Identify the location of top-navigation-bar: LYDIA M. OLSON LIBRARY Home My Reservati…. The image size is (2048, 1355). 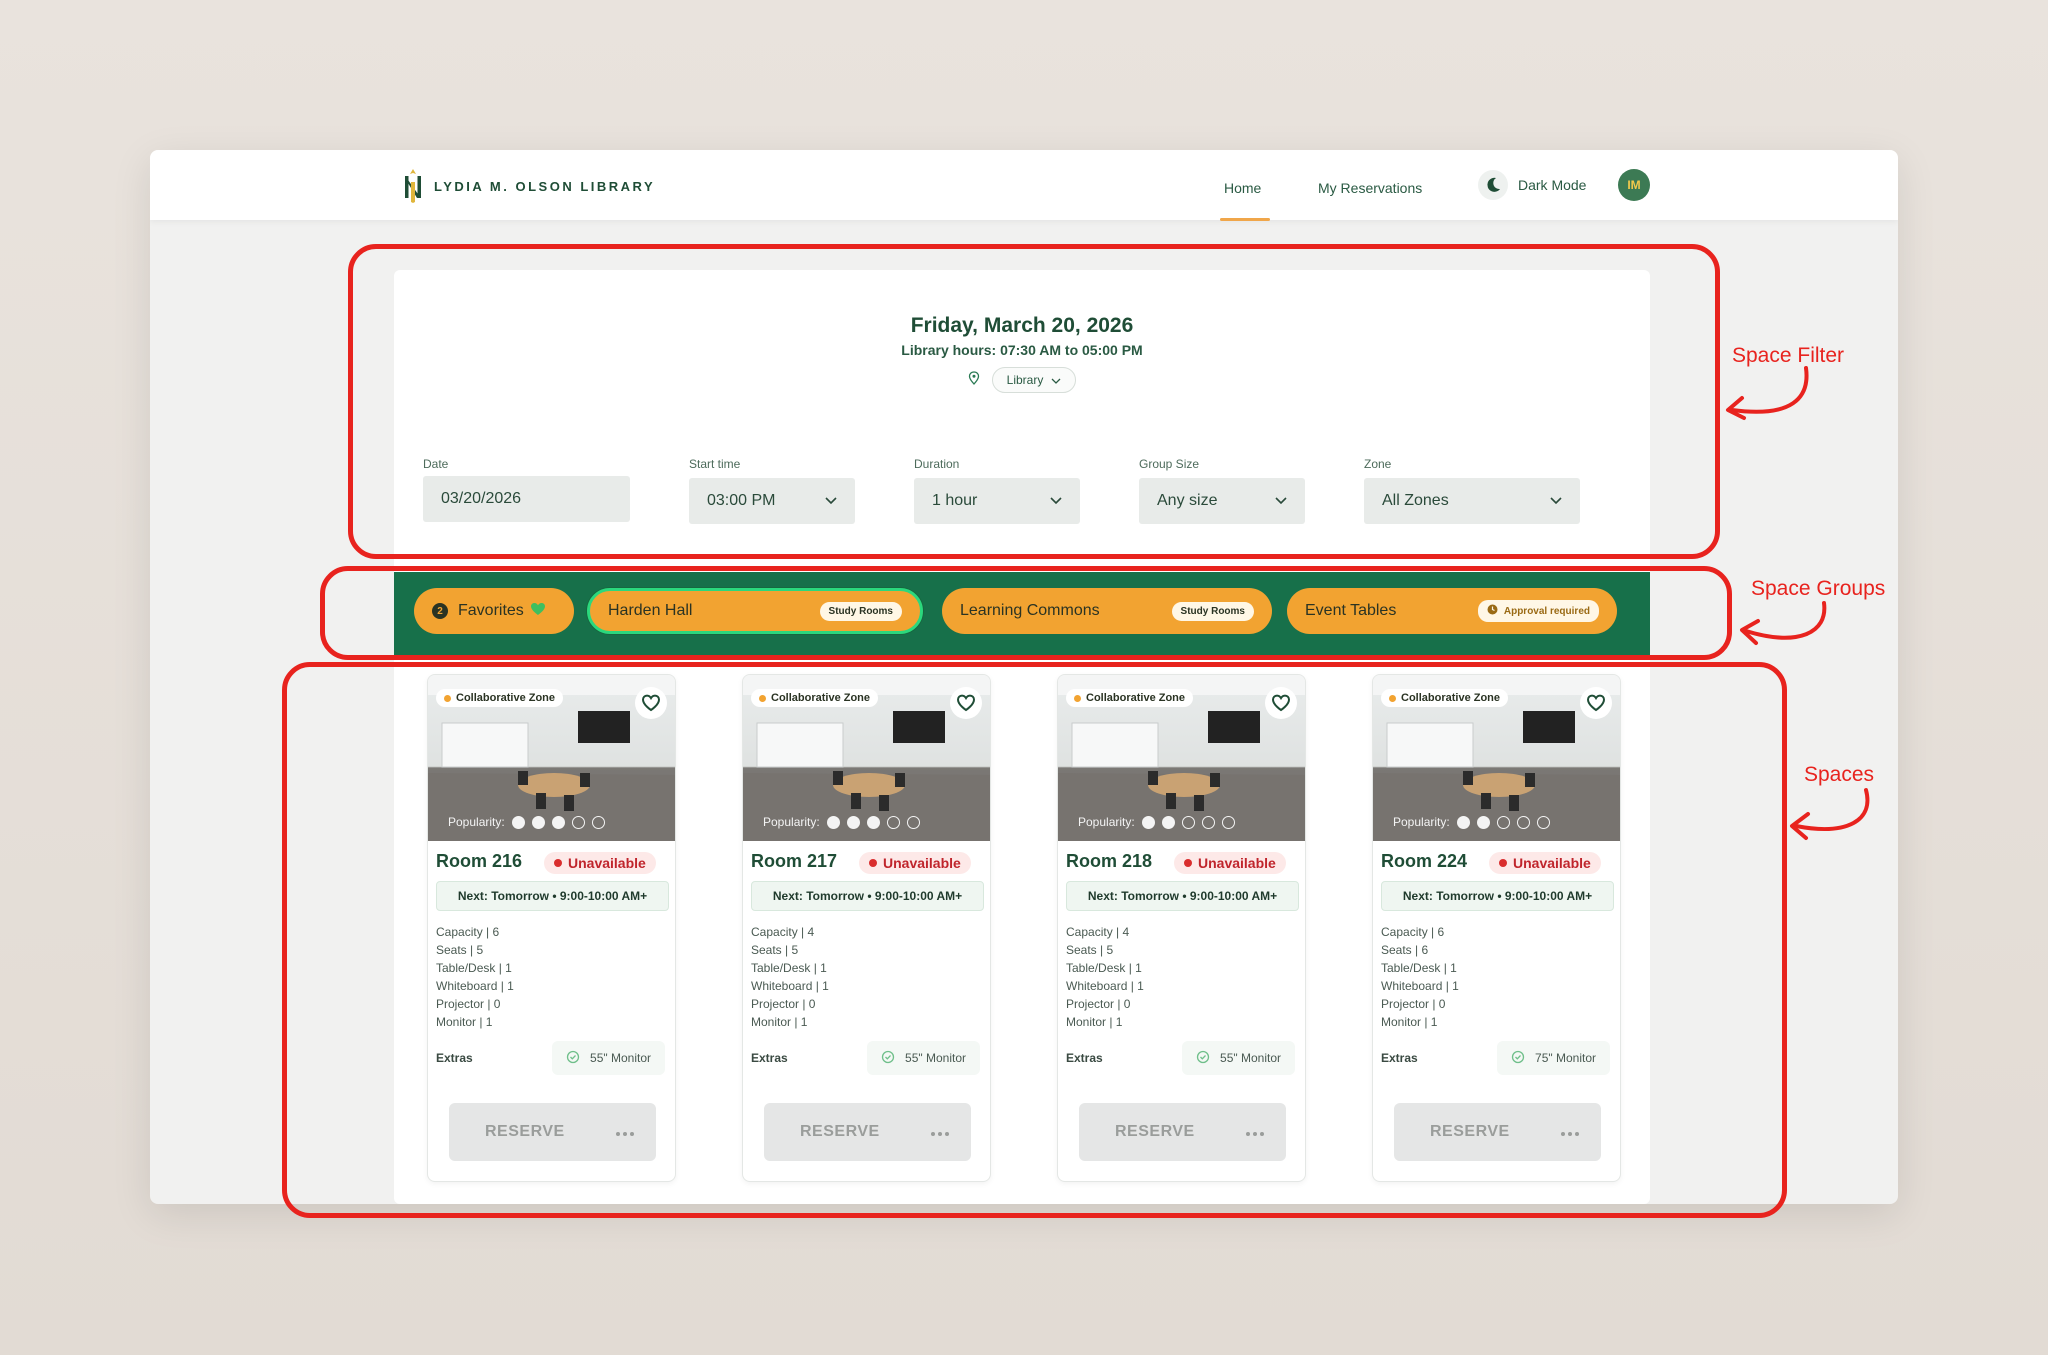
(1024, 185).